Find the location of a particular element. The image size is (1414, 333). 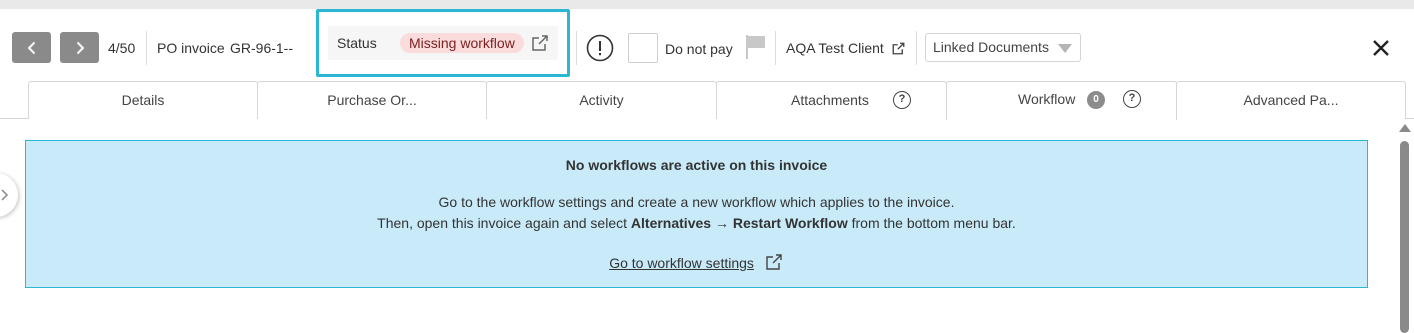

tab-details: Details is located at coordinates (143, 100).